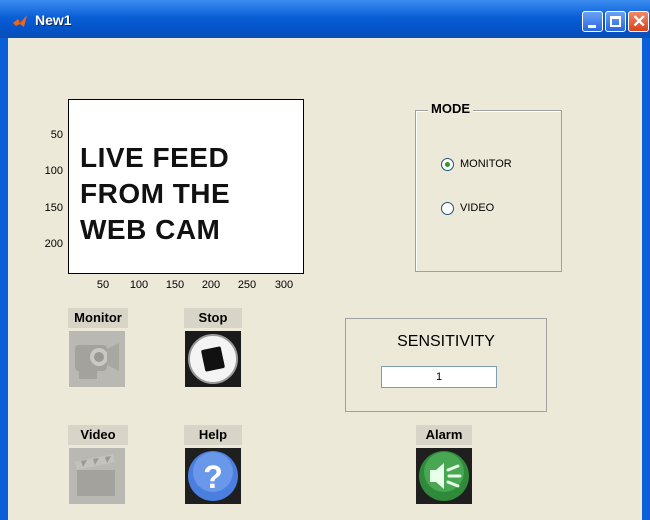 The height and width of the screenshot is (520, 650). What do you see at coordinates (97, 359) in the screenshot?
I see `camcorder-icon` at bounding box center [97, 359].